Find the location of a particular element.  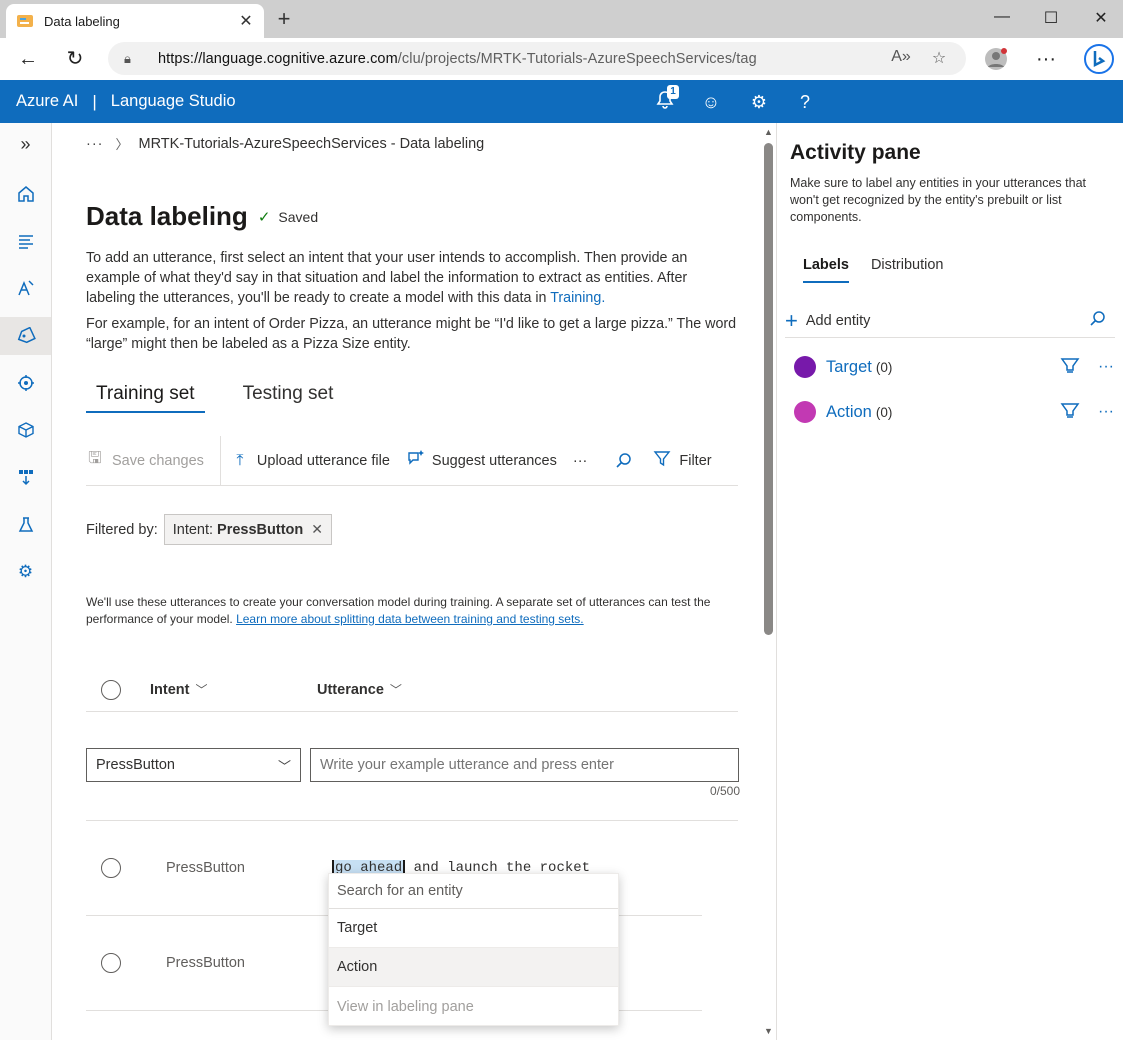

lock-icon: 🔒︎ is located at coordinates (127, 58).